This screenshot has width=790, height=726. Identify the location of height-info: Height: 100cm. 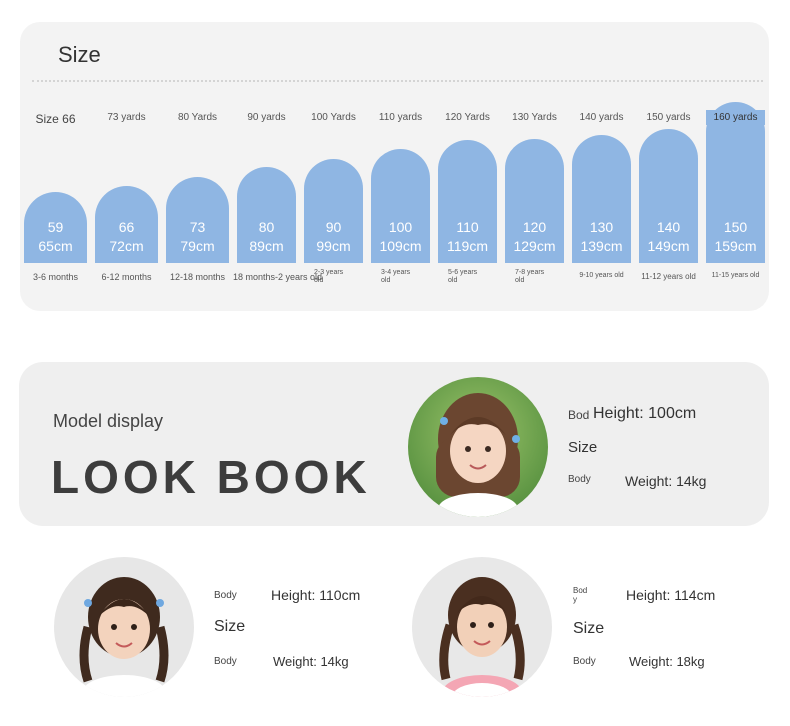
(645, 413).